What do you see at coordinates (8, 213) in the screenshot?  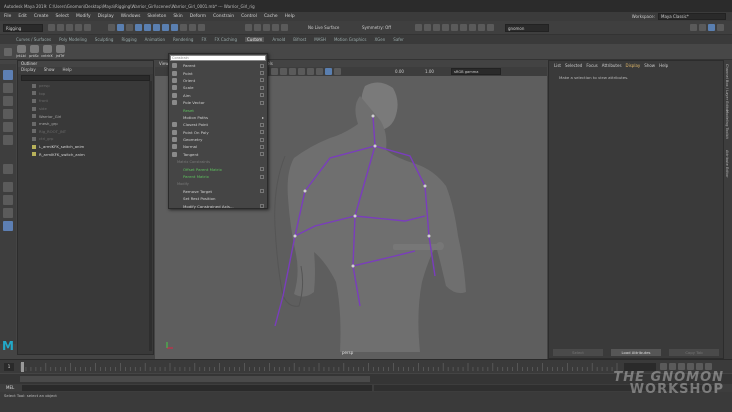 I see `outliner-layout-icon` at bounding box center [8, 213].